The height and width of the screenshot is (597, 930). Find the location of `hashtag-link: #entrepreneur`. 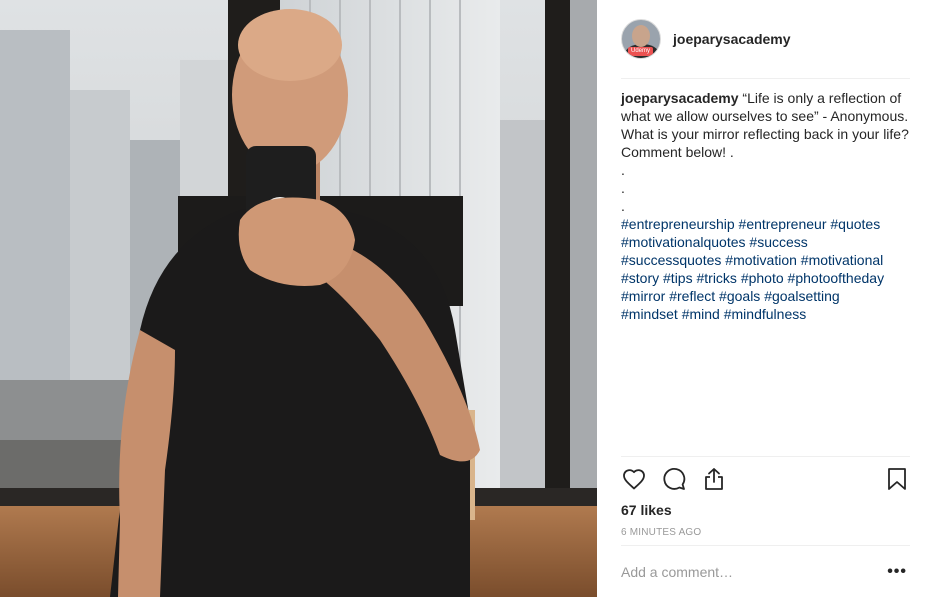

hashtag-link: #entrepreneur is located at coordinates (783, 224).